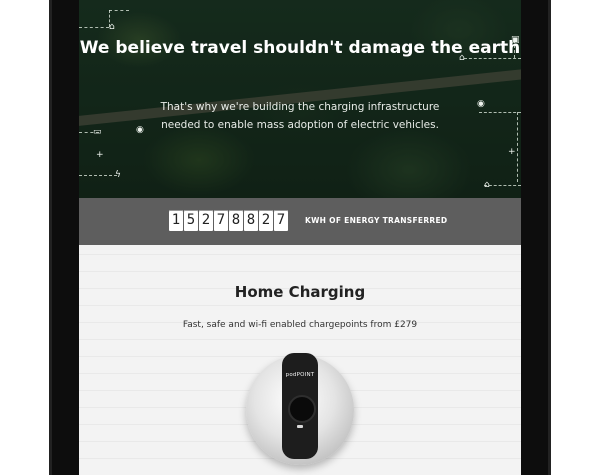  What do you see at coordinates (376, 220) in the screenshot?
I see `counter-label: KWH OF ENERGY TRANSFERRED` at bounding box center [376, 220].